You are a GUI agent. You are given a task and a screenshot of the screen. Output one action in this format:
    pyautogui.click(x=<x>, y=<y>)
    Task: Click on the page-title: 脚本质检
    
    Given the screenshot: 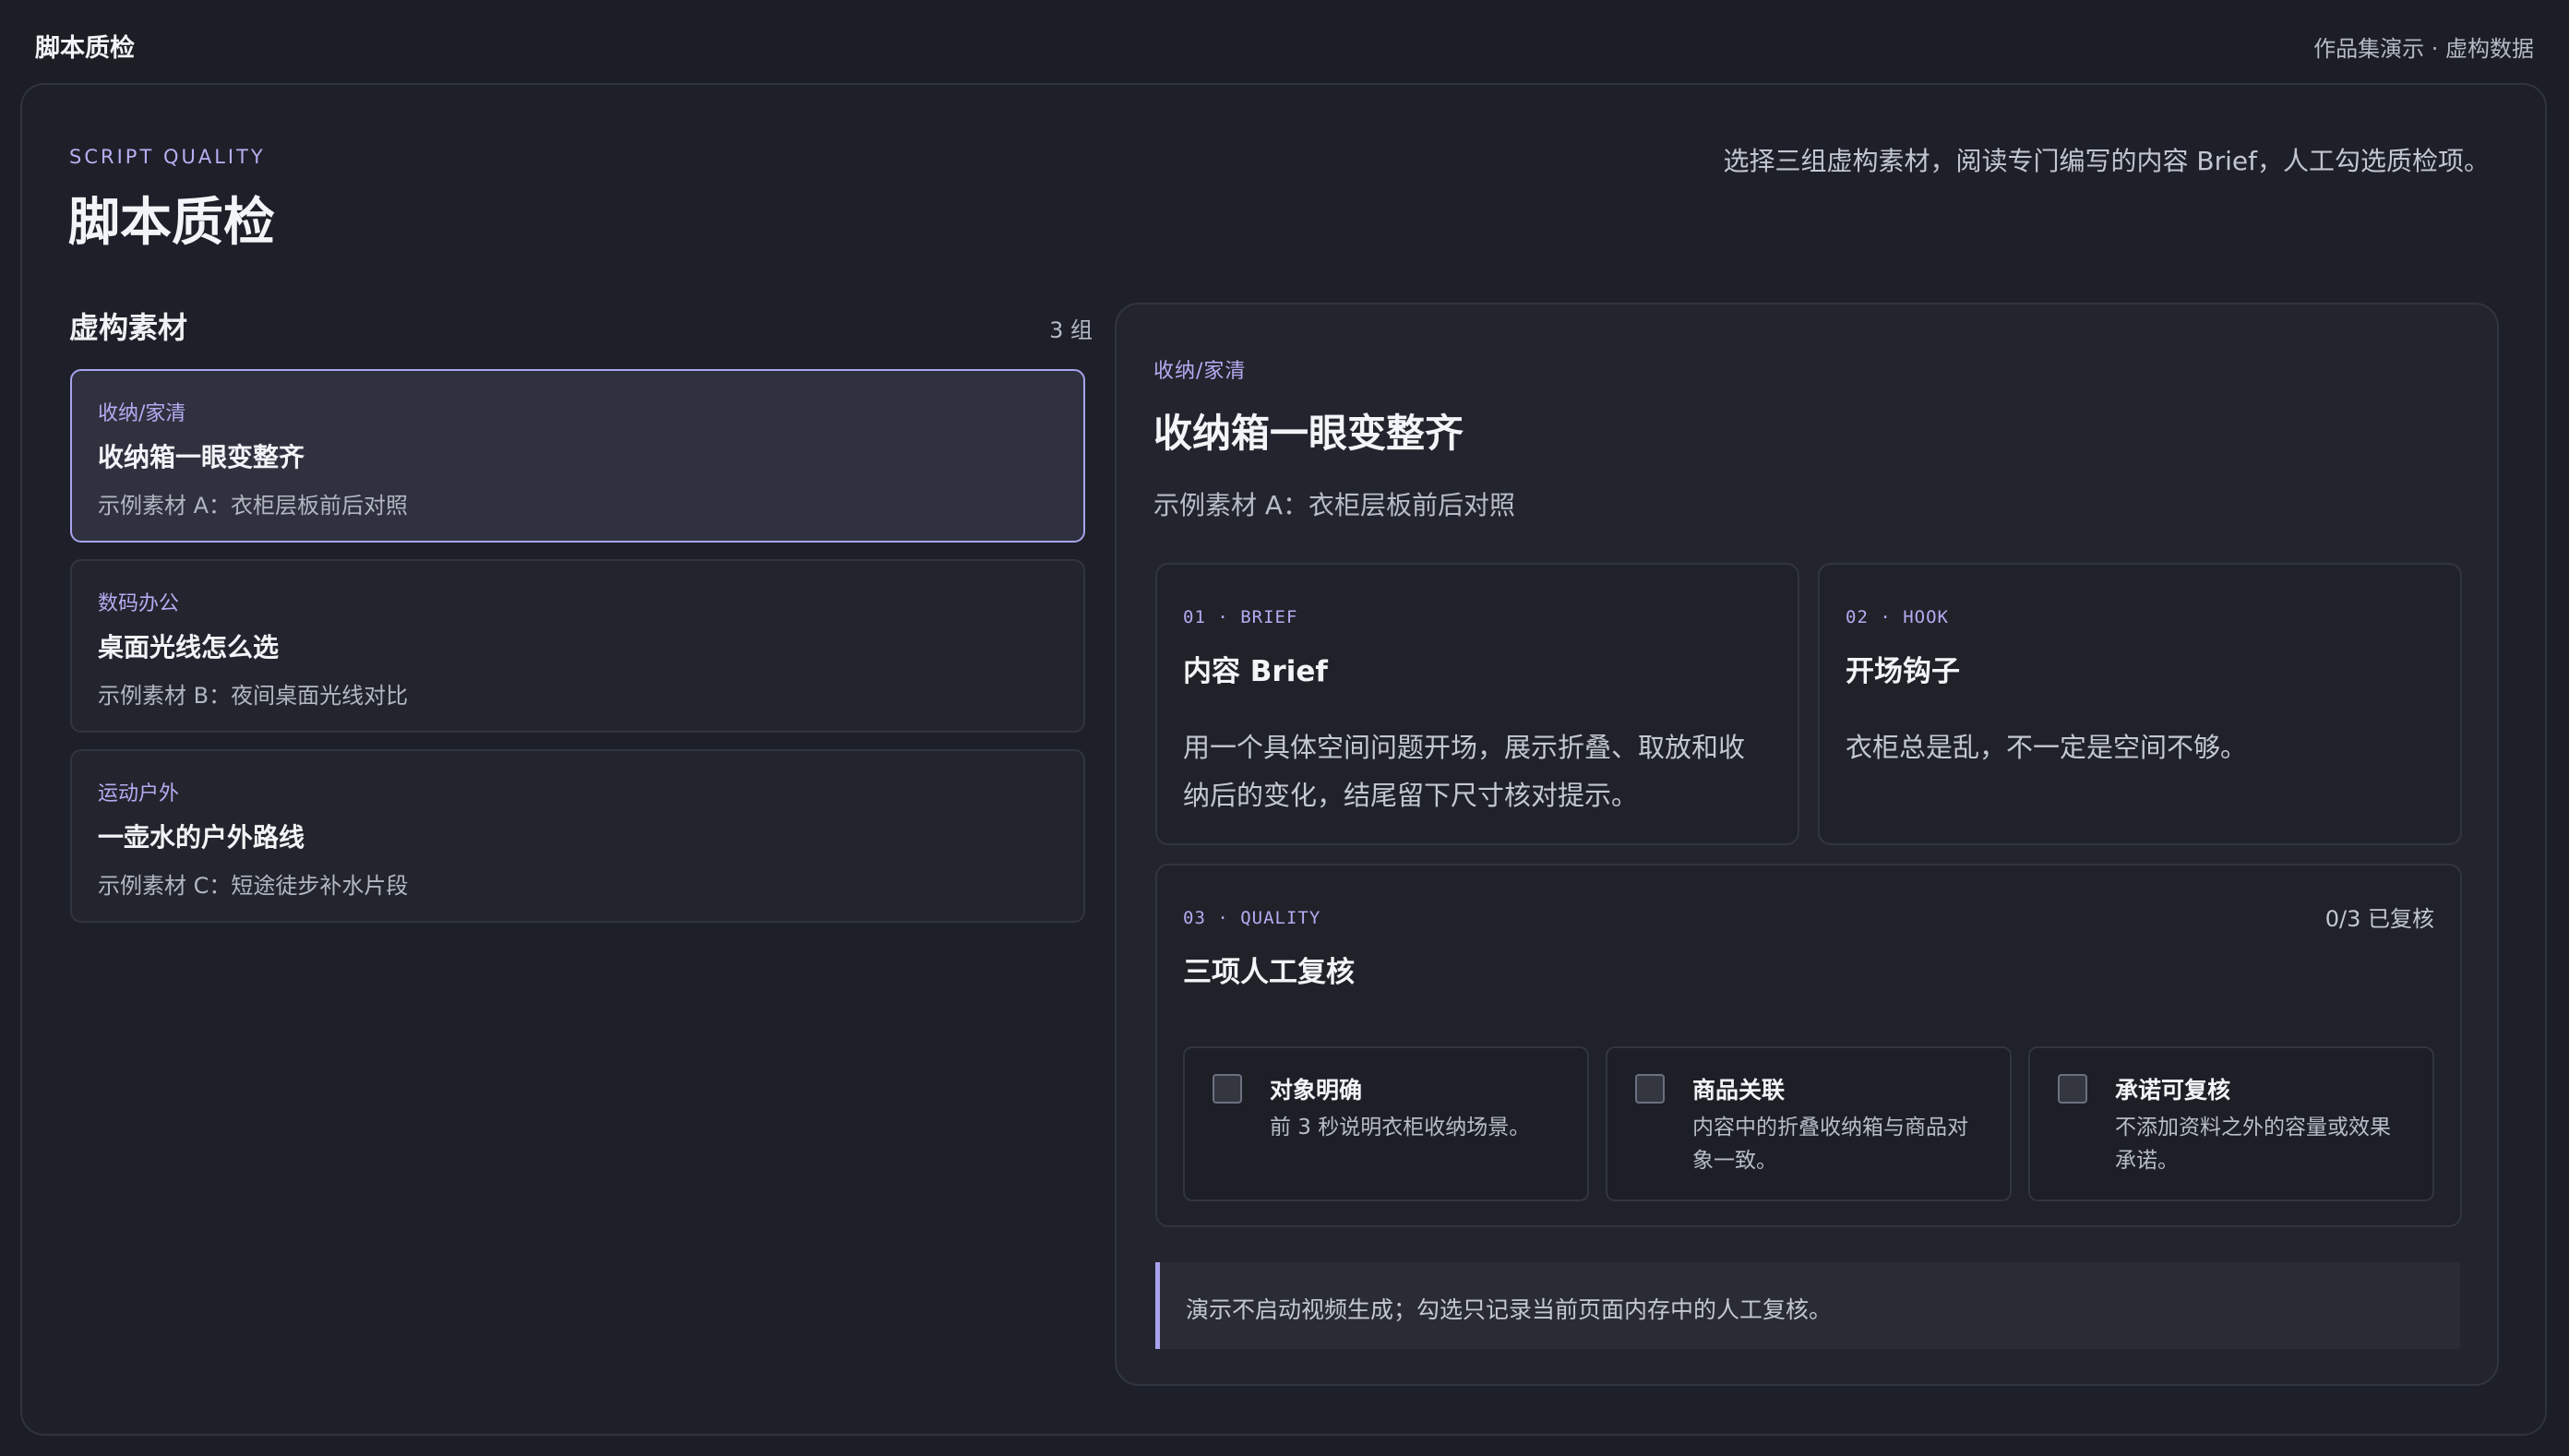 What is the action you would take?
    pyautogui.click(x=171, y=223)
    